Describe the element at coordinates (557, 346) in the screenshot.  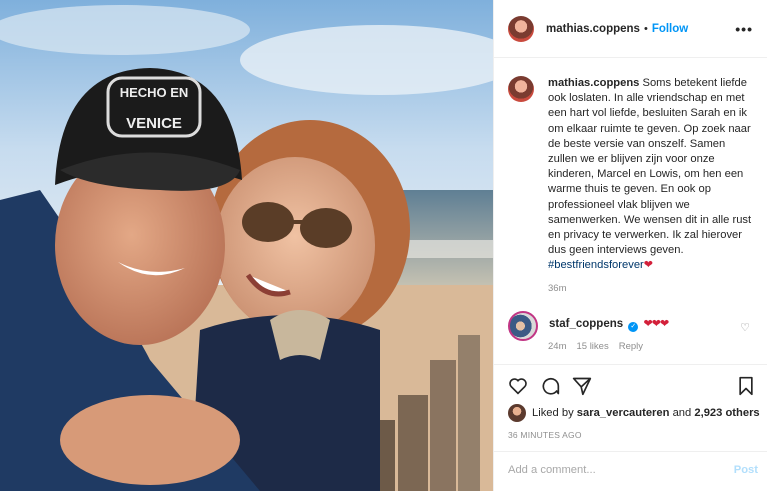
I see `comment-time: 24m` at that location.